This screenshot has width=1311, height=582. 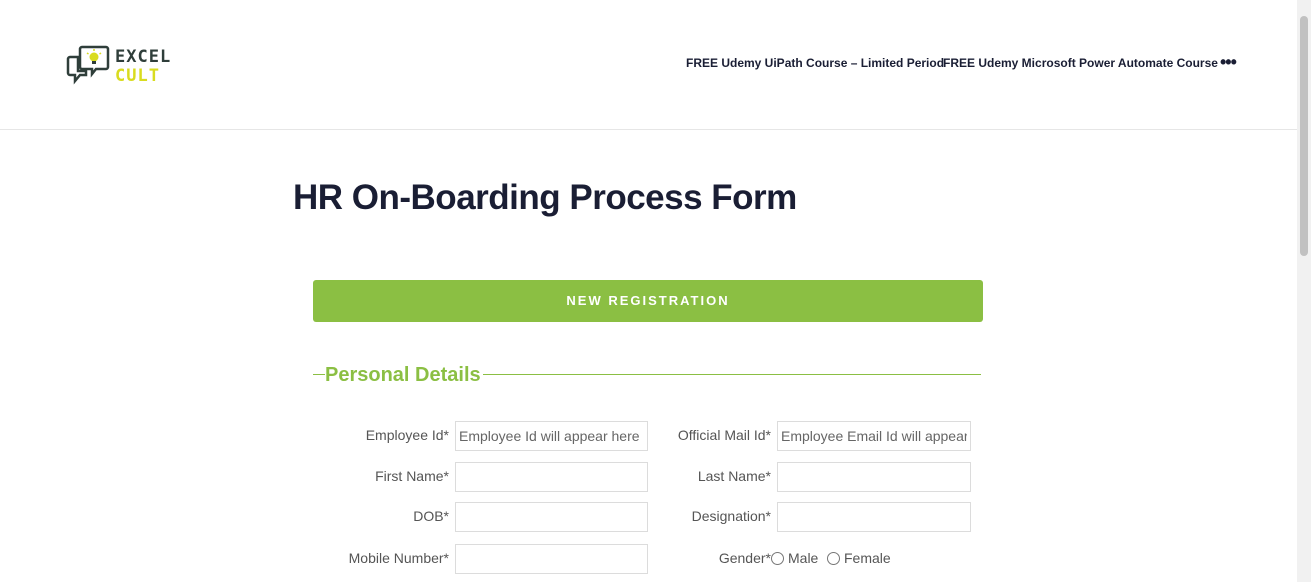 I want to click on mobile-number-input, so click(x=551, y=559).